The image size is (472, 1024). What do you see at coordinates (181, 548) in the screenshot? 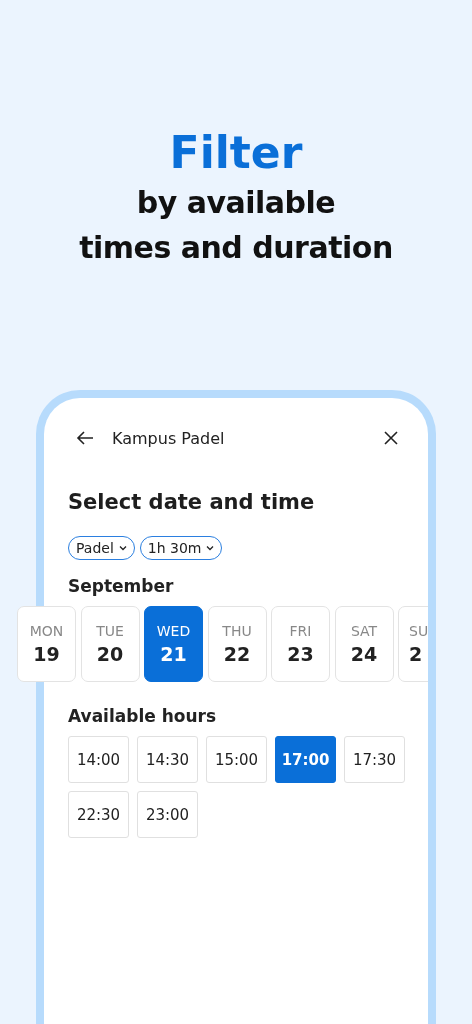
I see `filter-dropdown: 1h 30m` at bounding box center [181, 548].